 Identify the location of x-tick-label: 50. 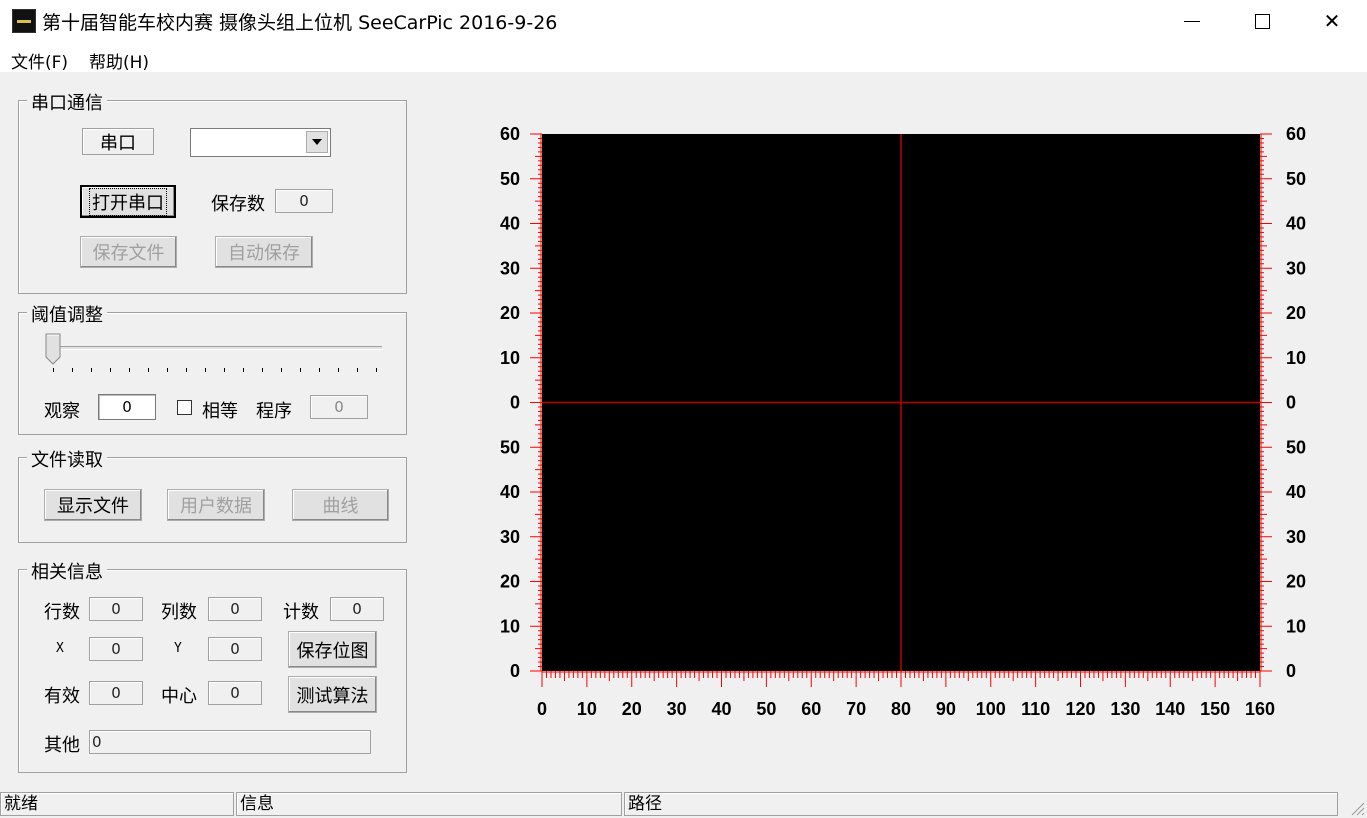
(766, 709).